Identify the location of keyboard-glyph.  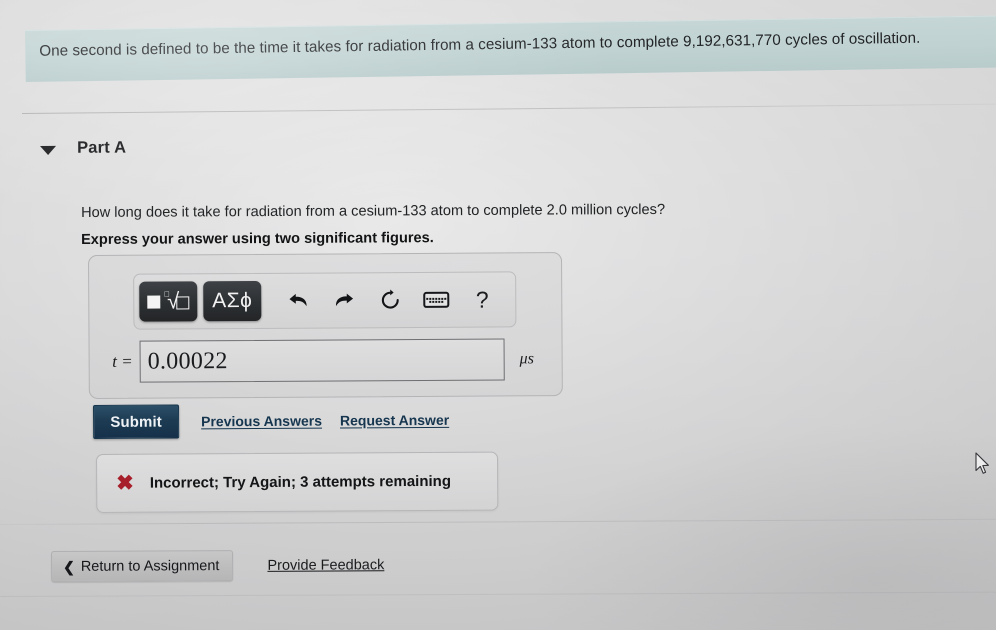
(436, 299).